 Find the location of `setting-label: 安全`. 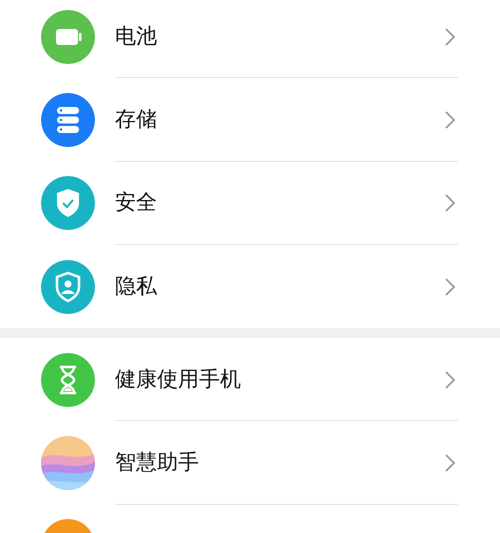

setting-label: 安全 is located at coordinates (279, 203).